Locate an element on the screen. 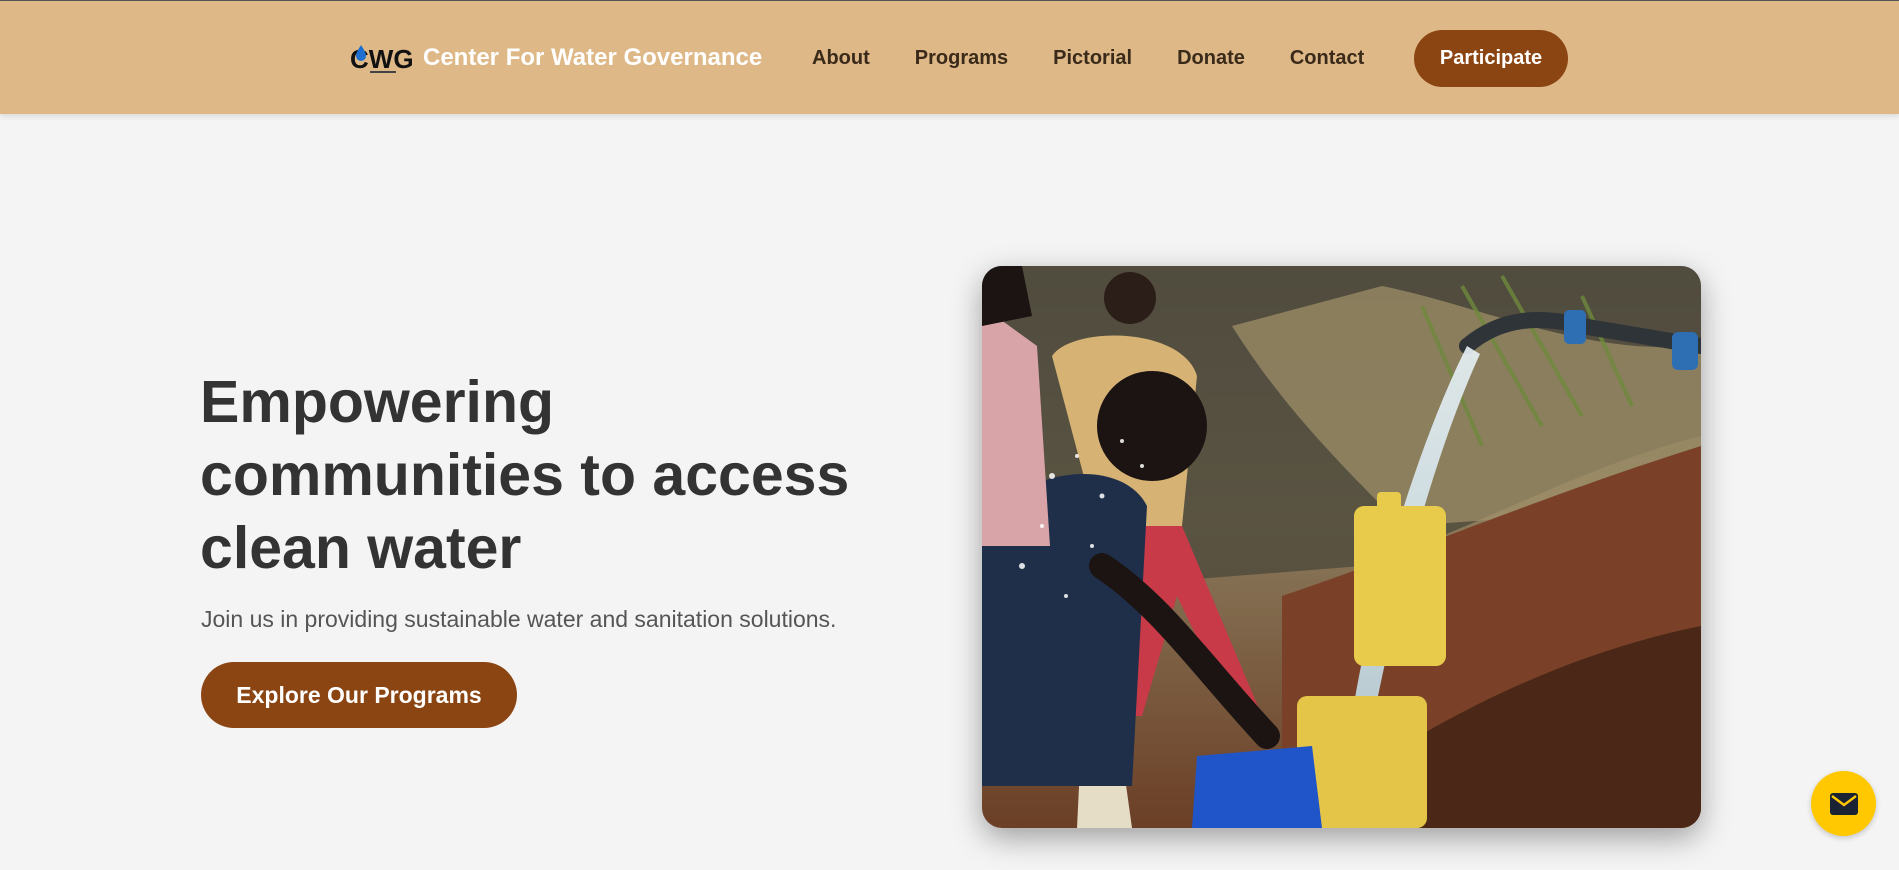 This screenshot has width=1899, height=870. nav-programs: Programs is located at coordinates (961, 58).